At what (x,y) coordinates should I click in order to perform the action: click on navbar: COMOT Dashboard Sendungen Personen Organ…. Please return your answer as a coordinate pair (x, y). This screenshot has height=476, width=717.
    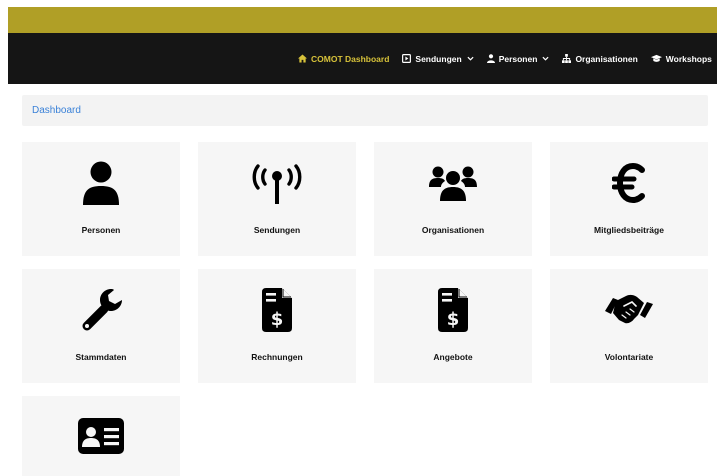
    Looking at the image, I should click on (362, 58).